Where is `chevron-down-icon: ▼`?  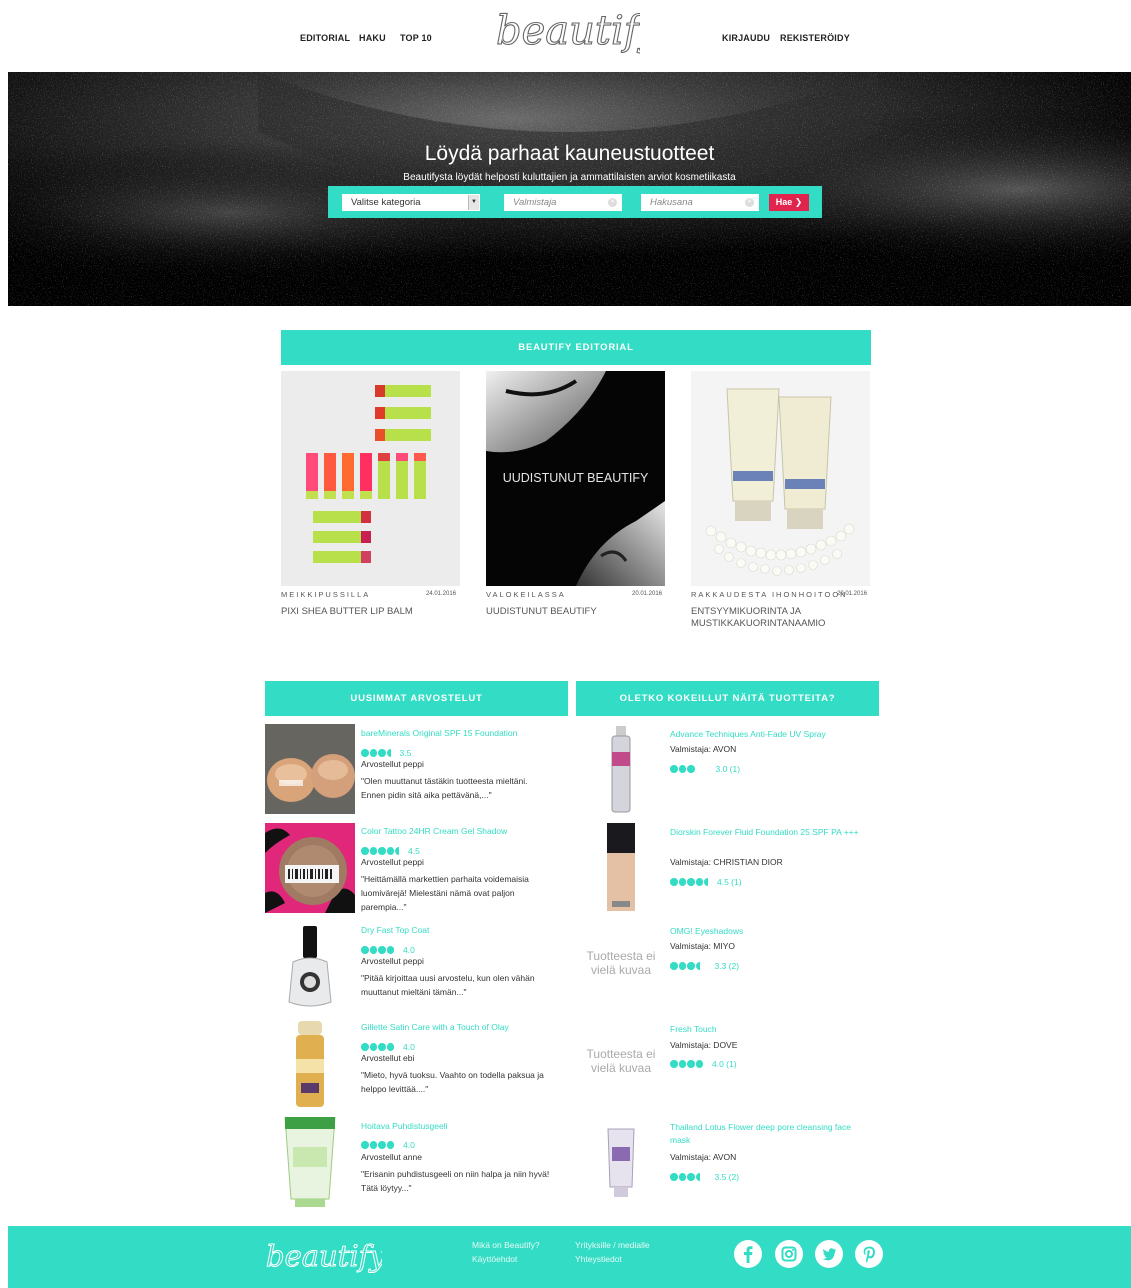
chevron-down-icon: ▼ is located at coordinates (473, 202).